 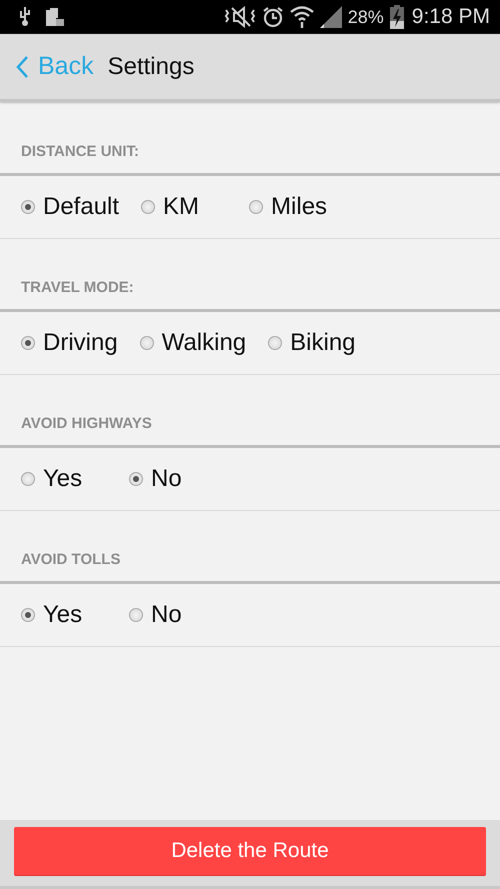 What do you see at coordinates (70, 207) in the screenshot?
I see `radio-option: Default` at bounding box center [70, 207].